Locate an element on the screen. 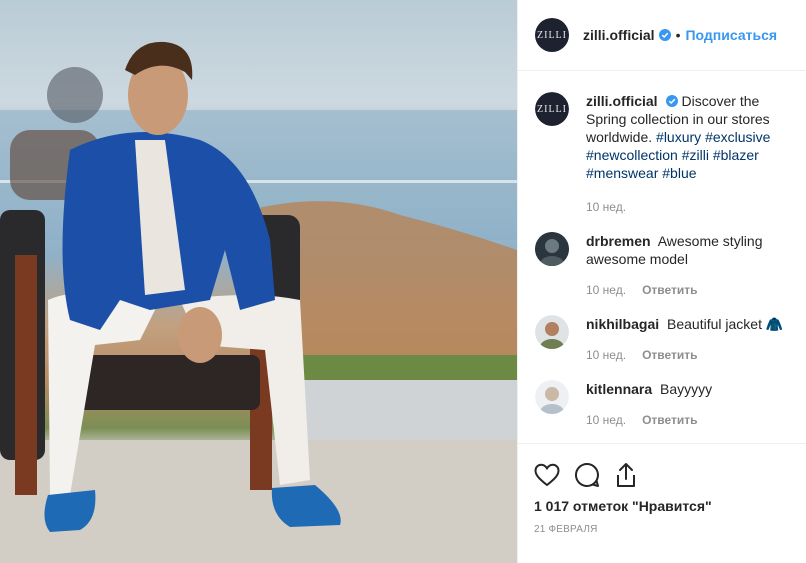  caption-avatar: ZILLI is located at coordinates (552, 109).